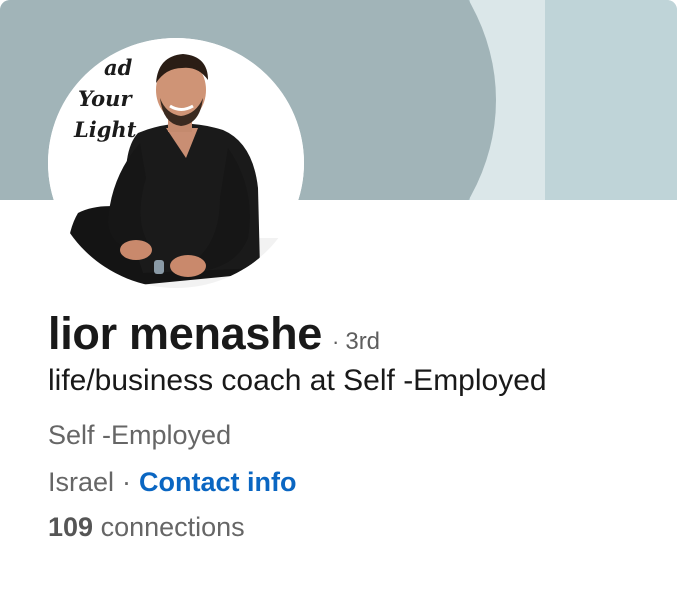  What do you see at coordinates (185, 333) in the screenshot?
I see `profile-name: lior menashe` at bounding box center [185, 333].